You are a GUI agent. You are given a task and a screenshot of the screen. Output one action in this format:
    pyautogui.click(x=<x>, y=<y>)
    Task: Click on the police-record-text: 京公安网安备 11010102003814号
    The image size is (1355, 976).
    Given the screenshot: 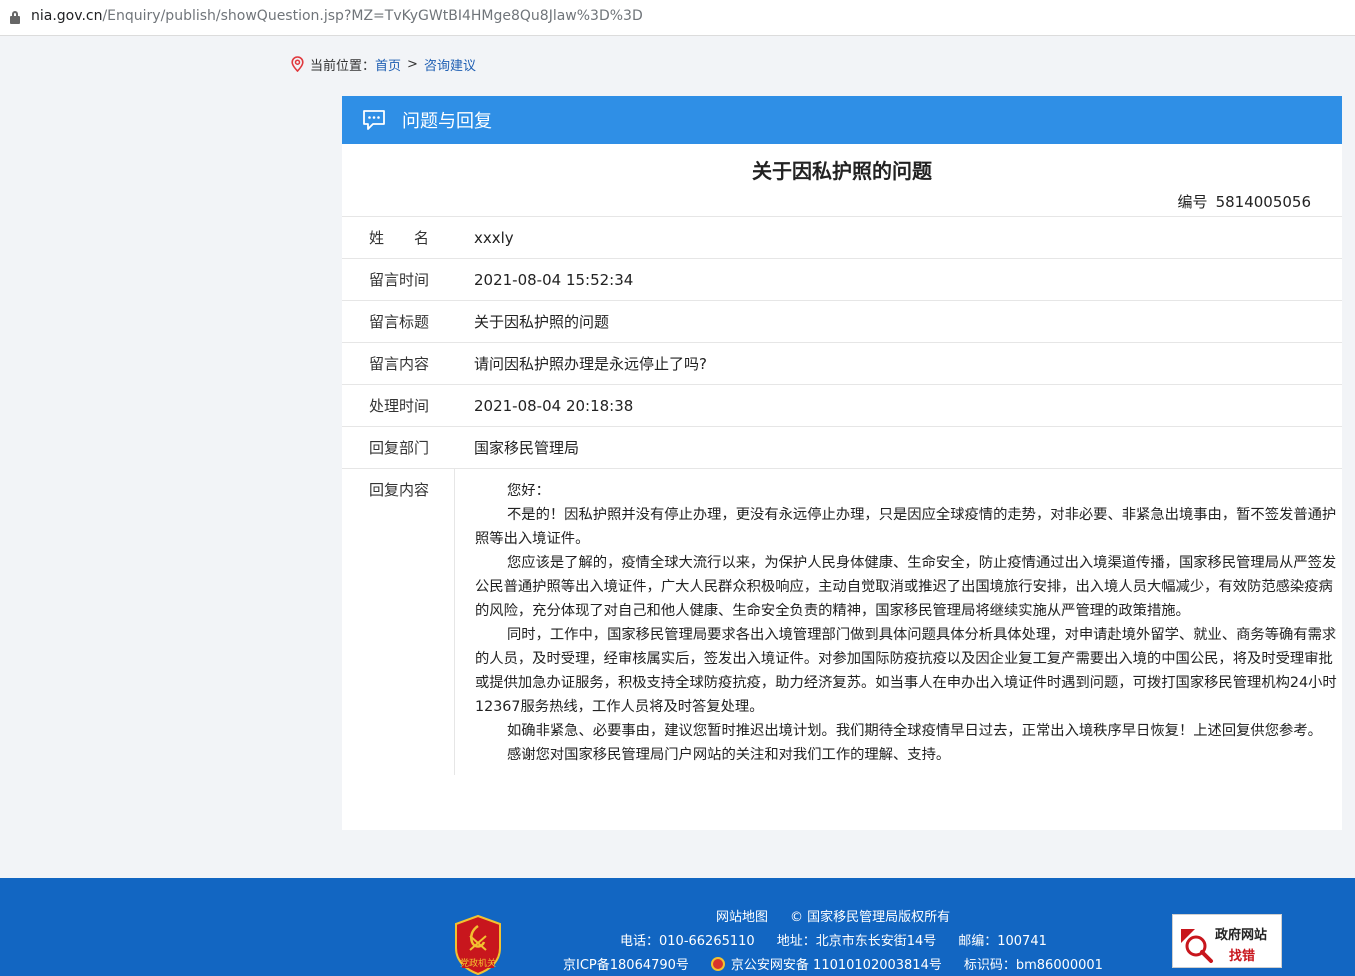 What is the action you would take?
    pyautogui.click(x=836, y=965)
    